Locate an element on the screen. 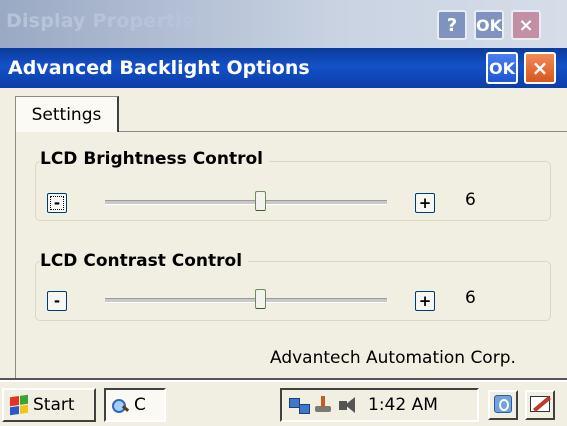 Image resolution: width=567 pixels, height=426 pixels. start-label: Start is located at coordinates (54, 405).